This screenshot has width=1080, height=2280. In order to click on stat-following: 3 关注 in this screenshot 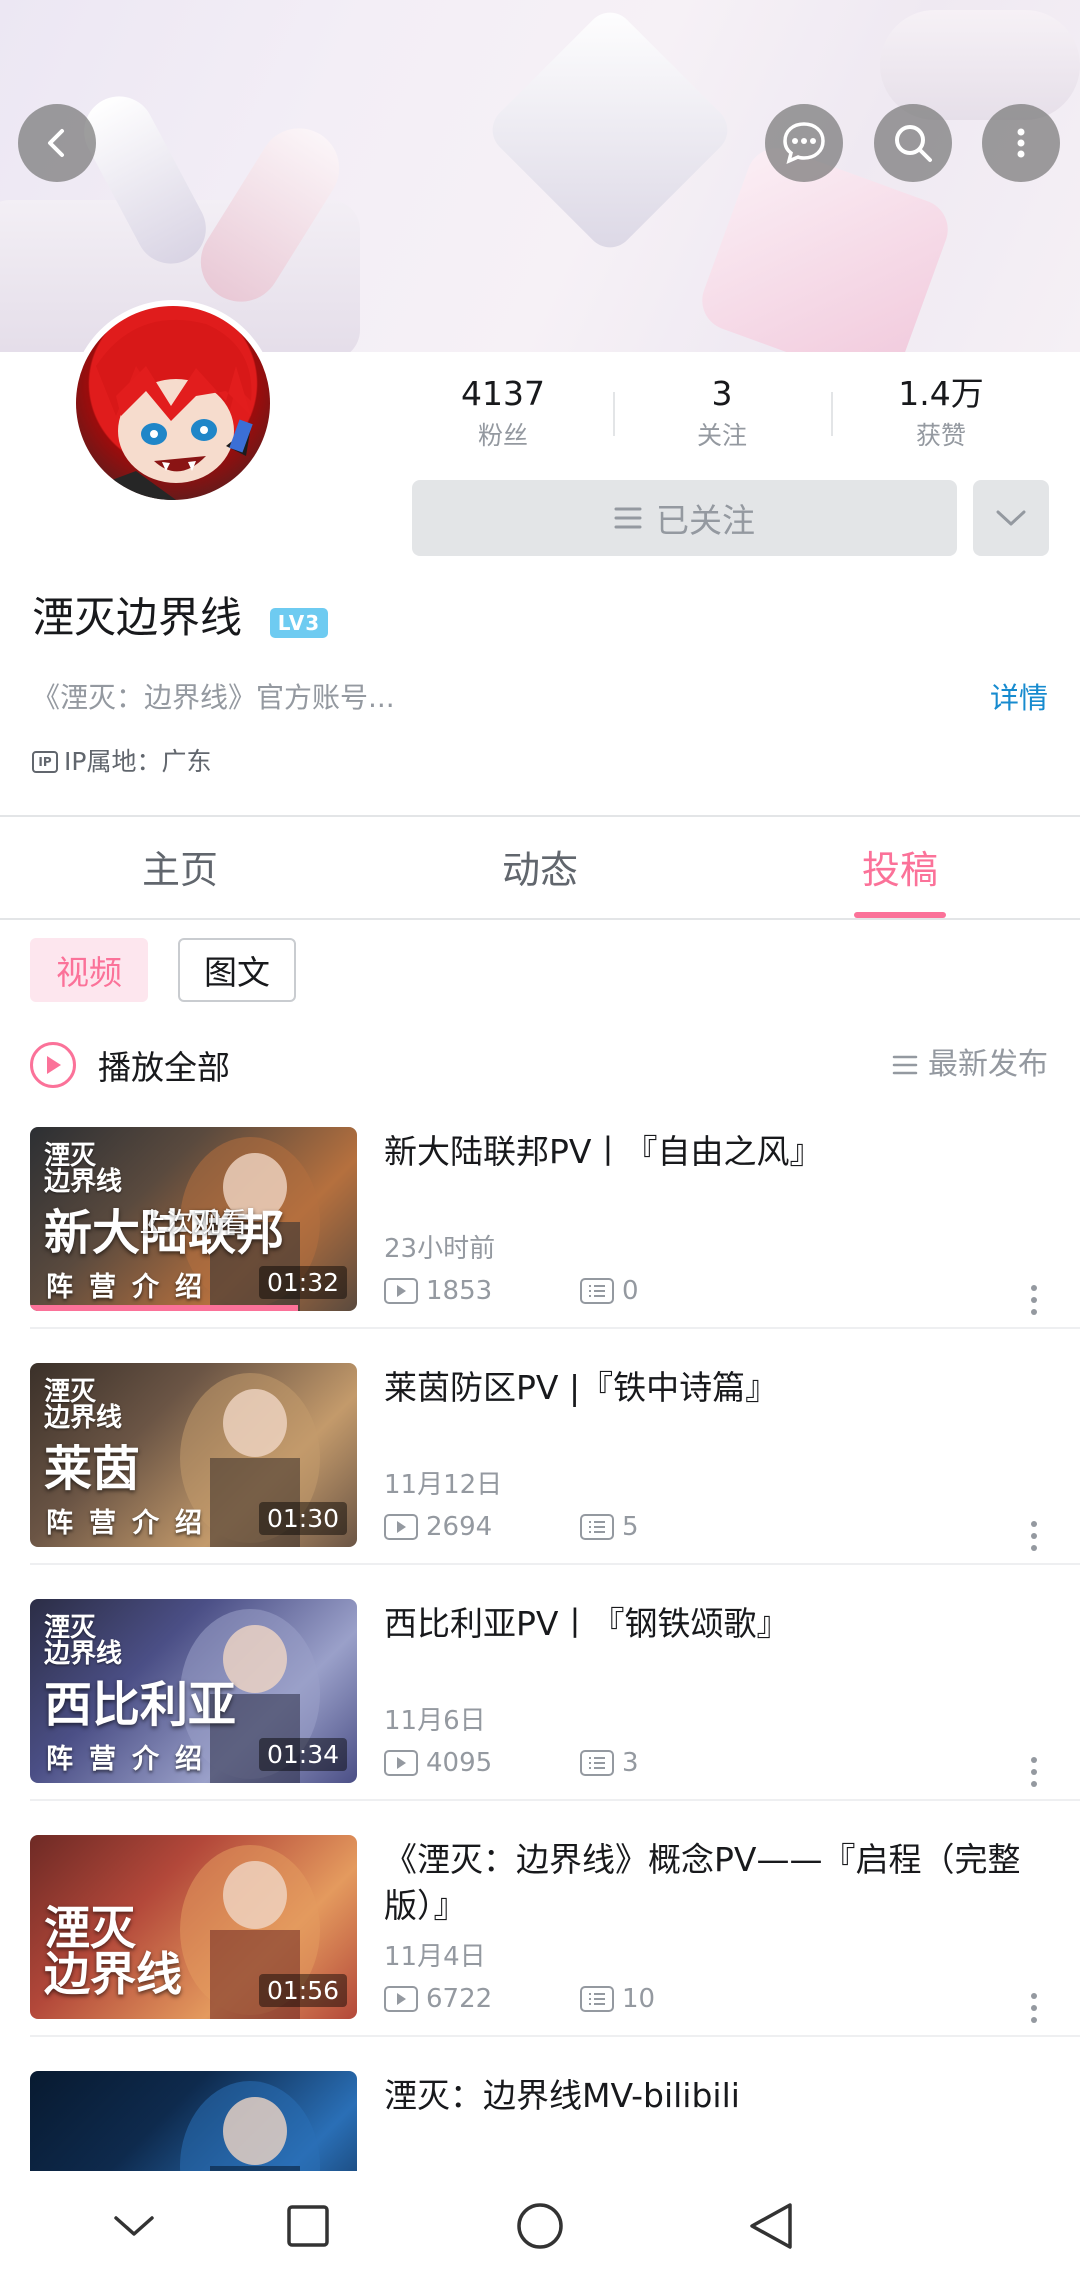, I will do `click(722, 413)`.